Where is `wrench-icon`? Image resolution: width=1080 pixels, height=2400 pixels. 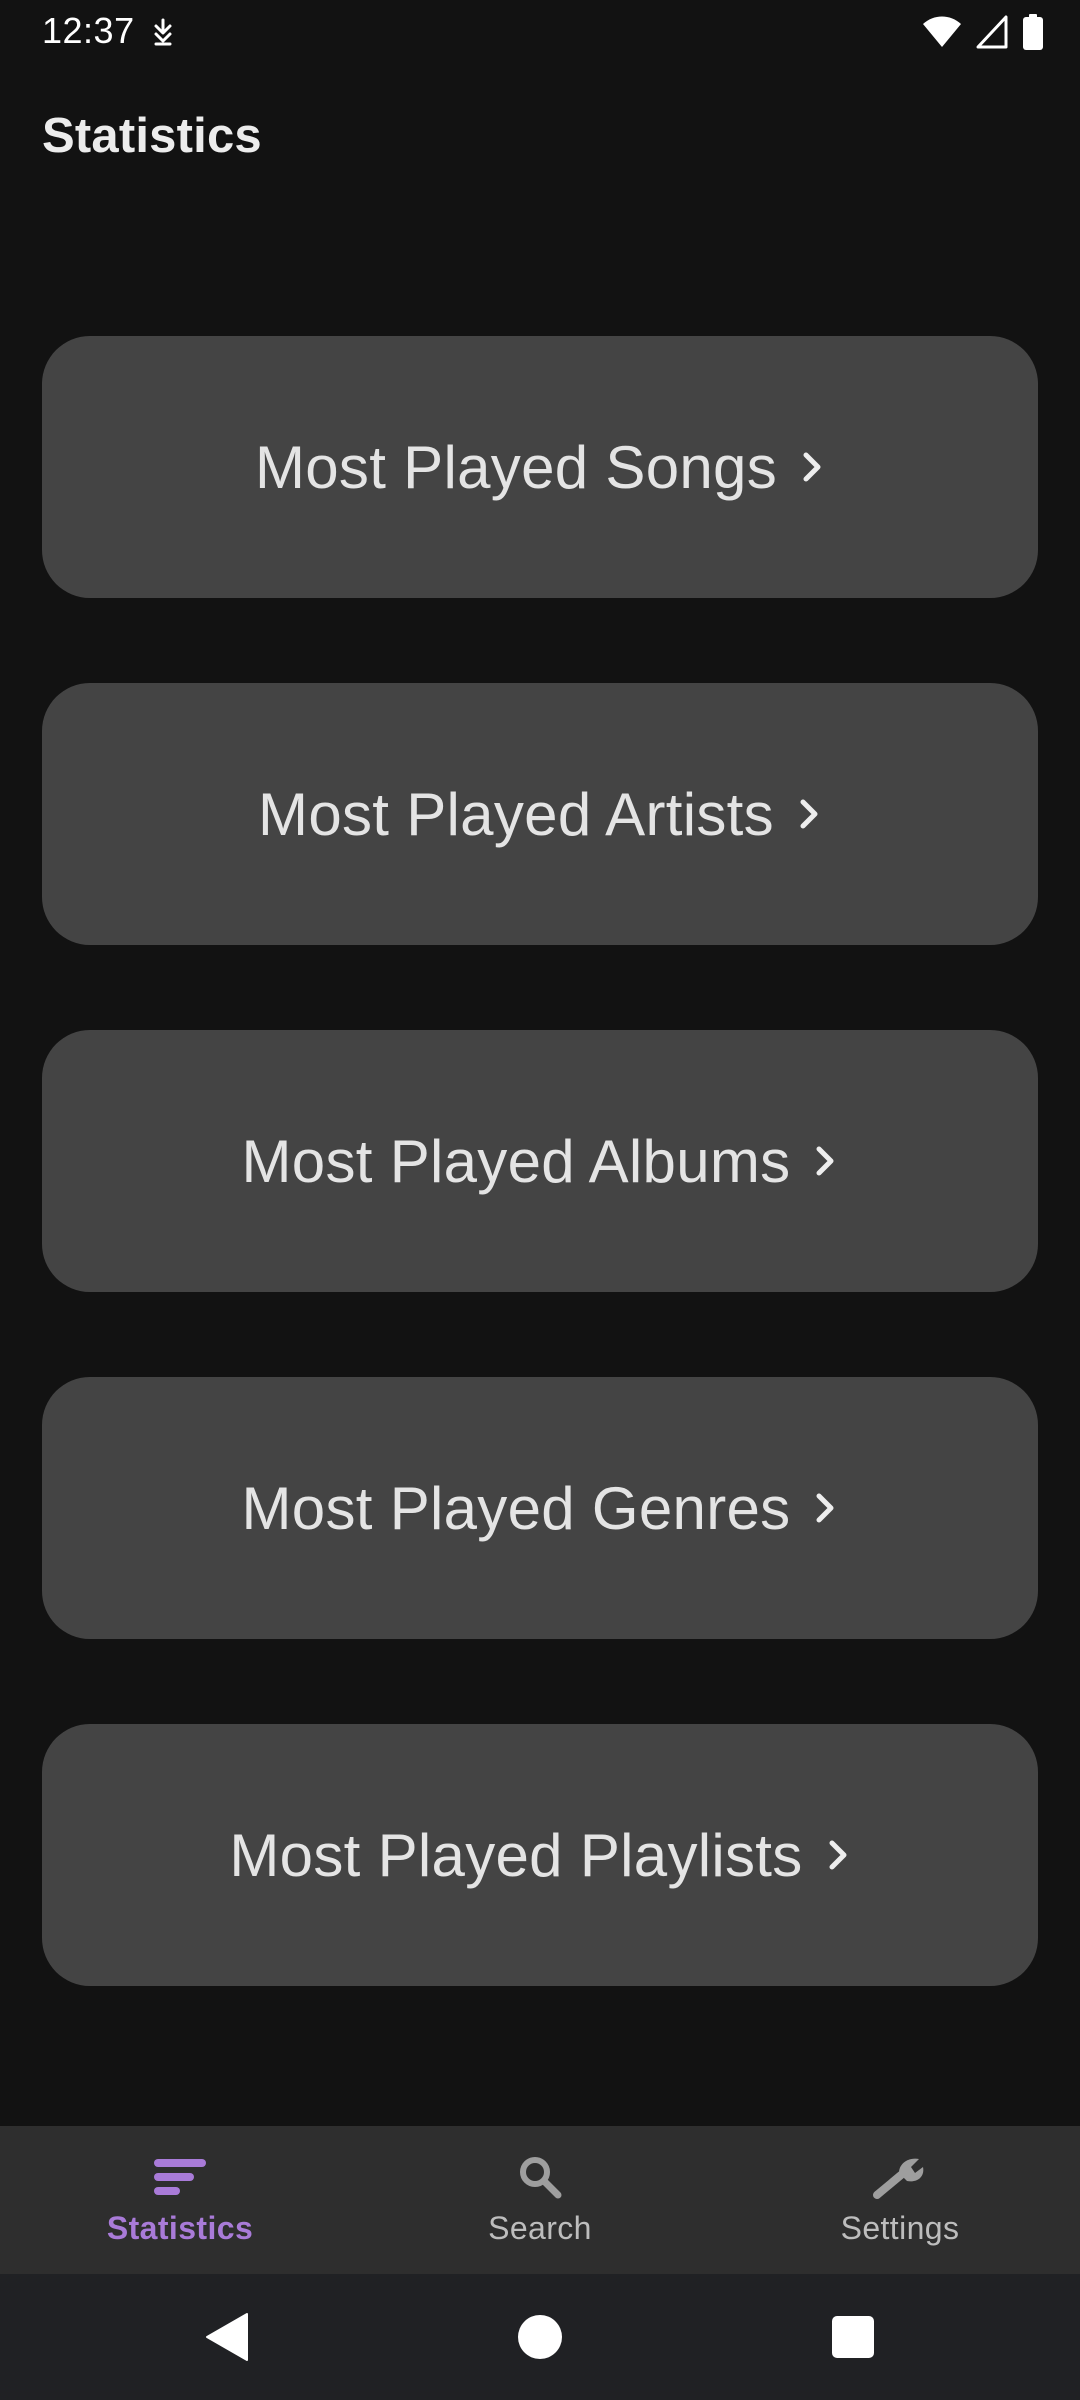
wrench-icon is located at coordinates (900, 2177).